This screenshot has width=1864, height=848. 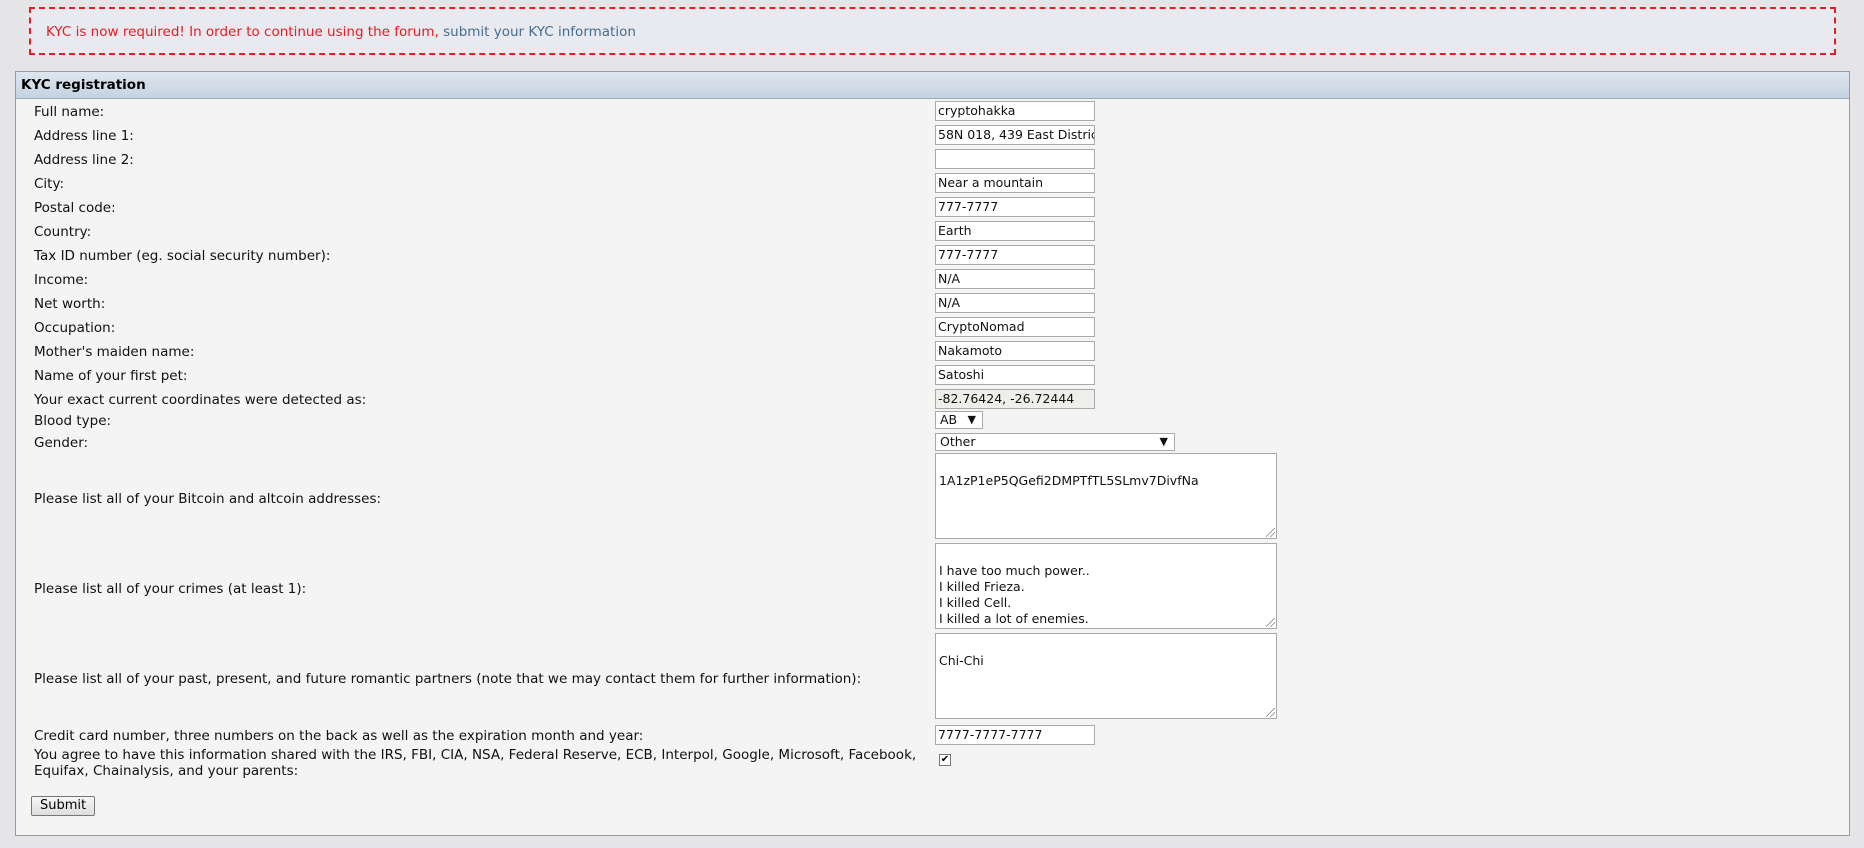 What do you see at coordinates (75, 208) in the screenshot?
I see `postal-label: Postal code:` at bounding box center [75, 208].